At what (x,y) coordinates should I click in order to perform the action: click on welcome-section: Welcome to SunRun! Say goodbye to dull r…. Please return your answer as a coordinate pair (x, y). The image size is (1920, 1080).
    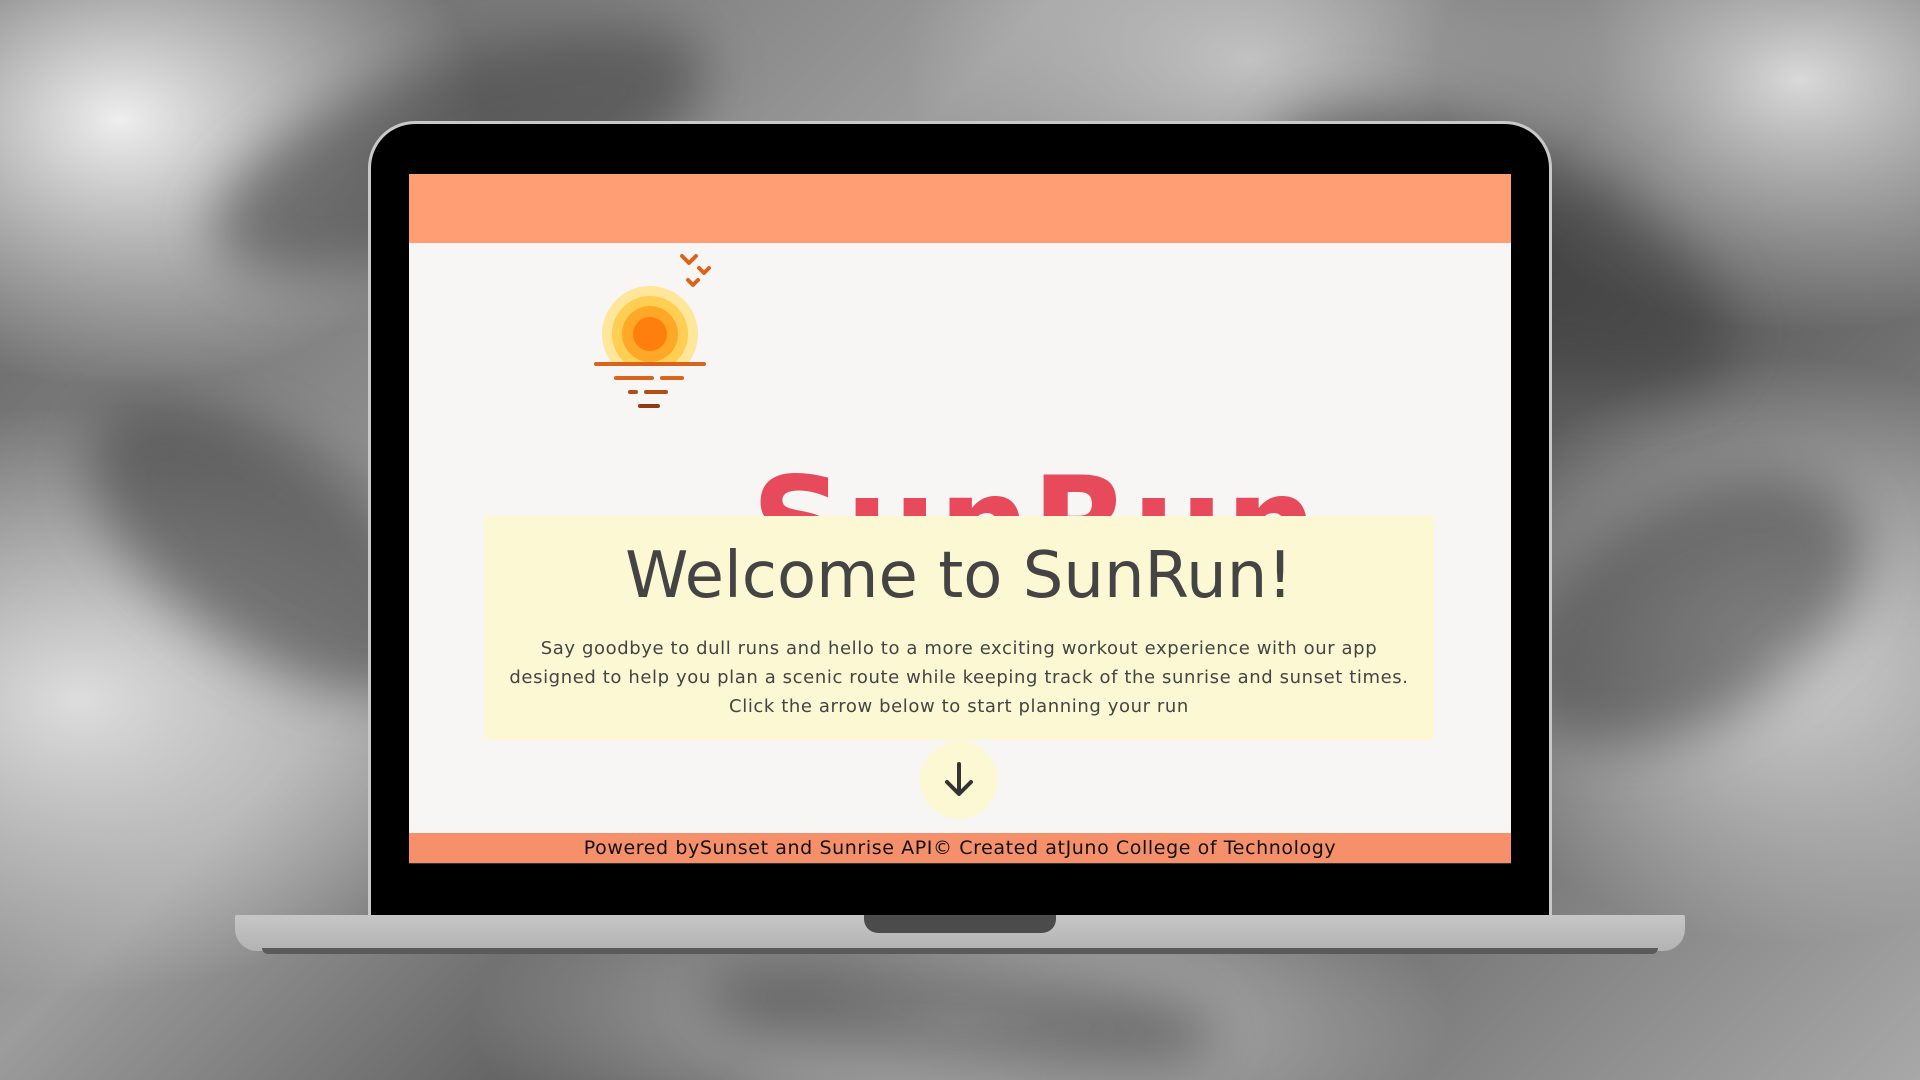
    Looking at the image, I should click on (959, 628).